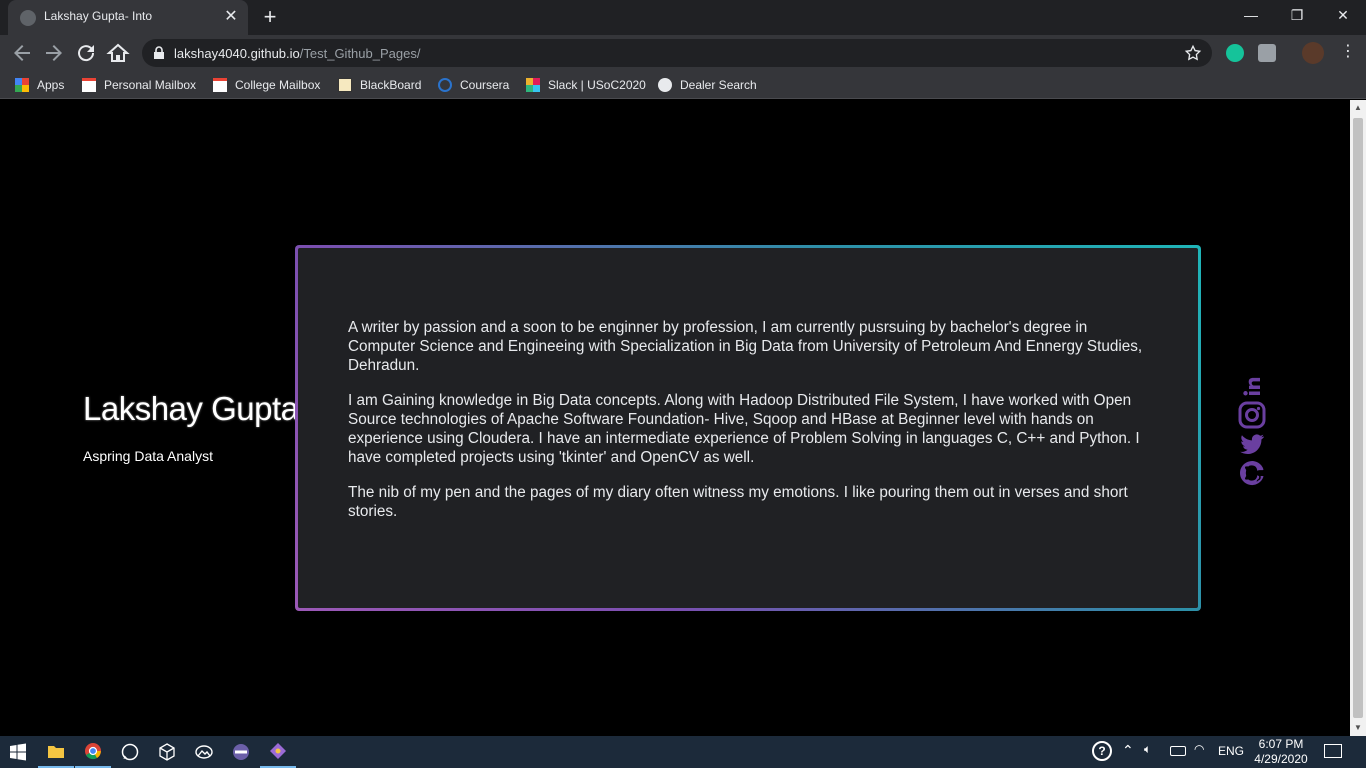  What do you see at coordinates (1251, 16) in the screenshot?
I see `minimize-icon: —` at bounding box center [1251, 16].